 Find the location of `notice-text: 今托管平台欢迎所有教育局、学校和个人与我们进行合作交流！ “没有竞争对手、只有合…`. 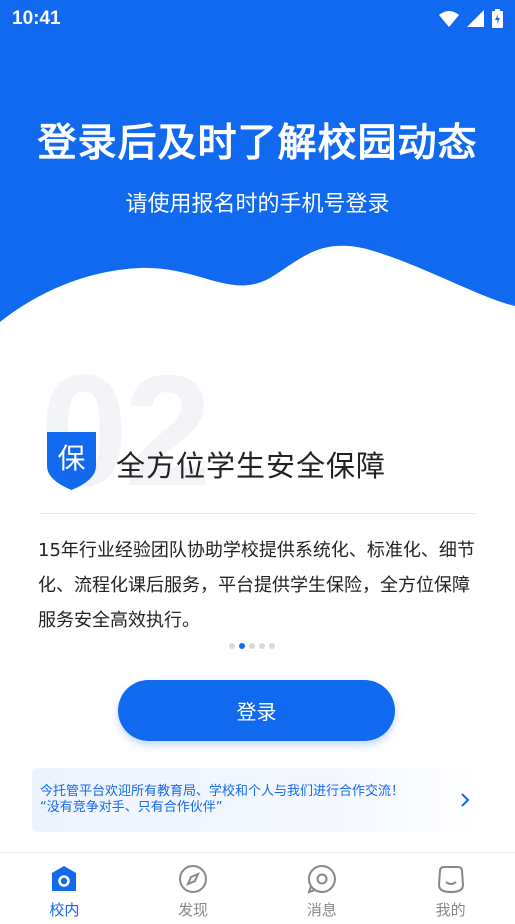

notice-text: 今托管平台欢迎所有教育局、学校和个人与我们进行合作交流！ “没有竞争对手、只有合… is located at coordinates (245, 800).